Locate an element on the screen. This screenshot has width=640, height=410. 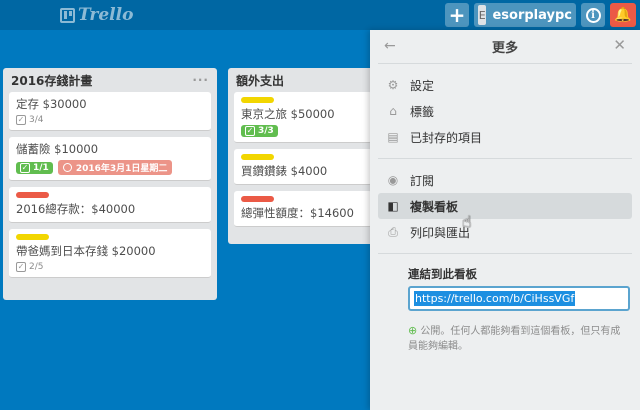
logo-text: Trello is located at coordinates (106, 15).